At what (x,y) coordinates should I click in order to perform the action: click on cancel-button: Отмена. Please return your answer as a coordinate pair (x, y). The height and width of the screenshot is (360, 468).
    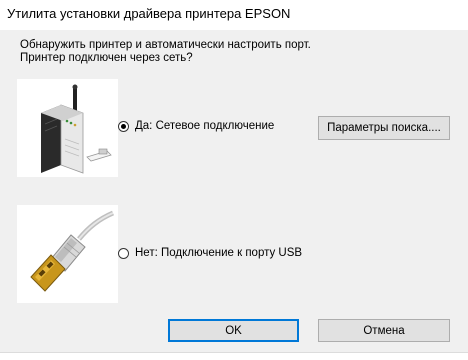
    Looking at the image, I should click on (384, 330).